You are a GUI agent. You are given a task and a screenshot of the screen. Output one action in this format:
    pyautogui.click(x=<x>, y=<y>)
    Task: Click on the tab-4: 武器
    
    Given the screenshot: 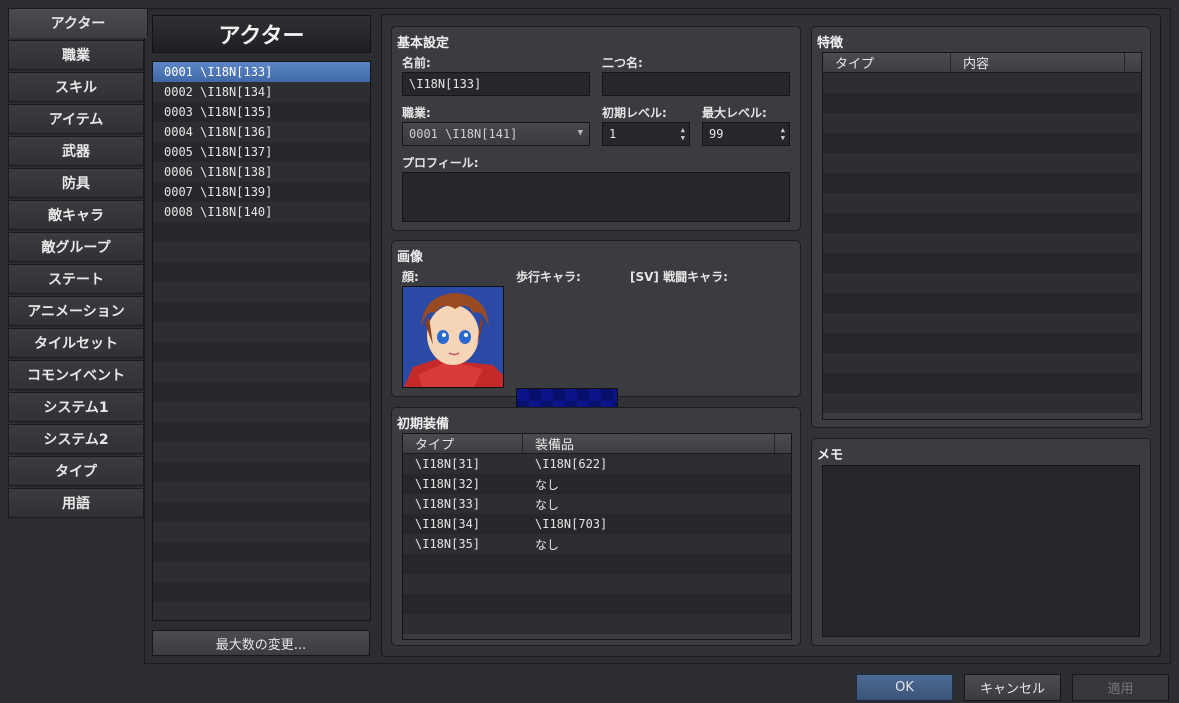 What is the action you would take?
    pyautogui.click(x=76, y=151)
    